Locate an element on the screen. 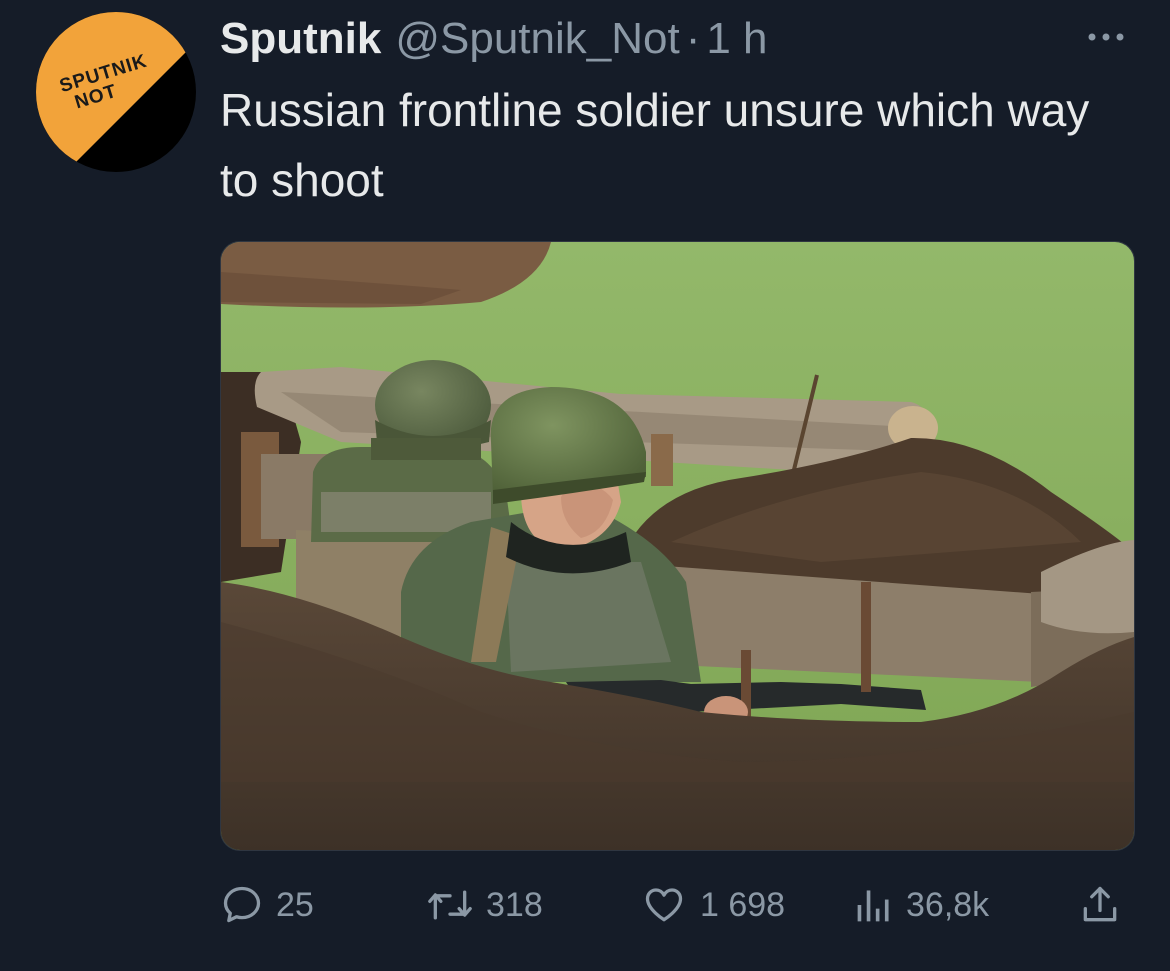 The width and height of the screenshot is (1170, 971). tweet-actions: 25 318 1 698 36,8k is located at coordinates (676, 905).